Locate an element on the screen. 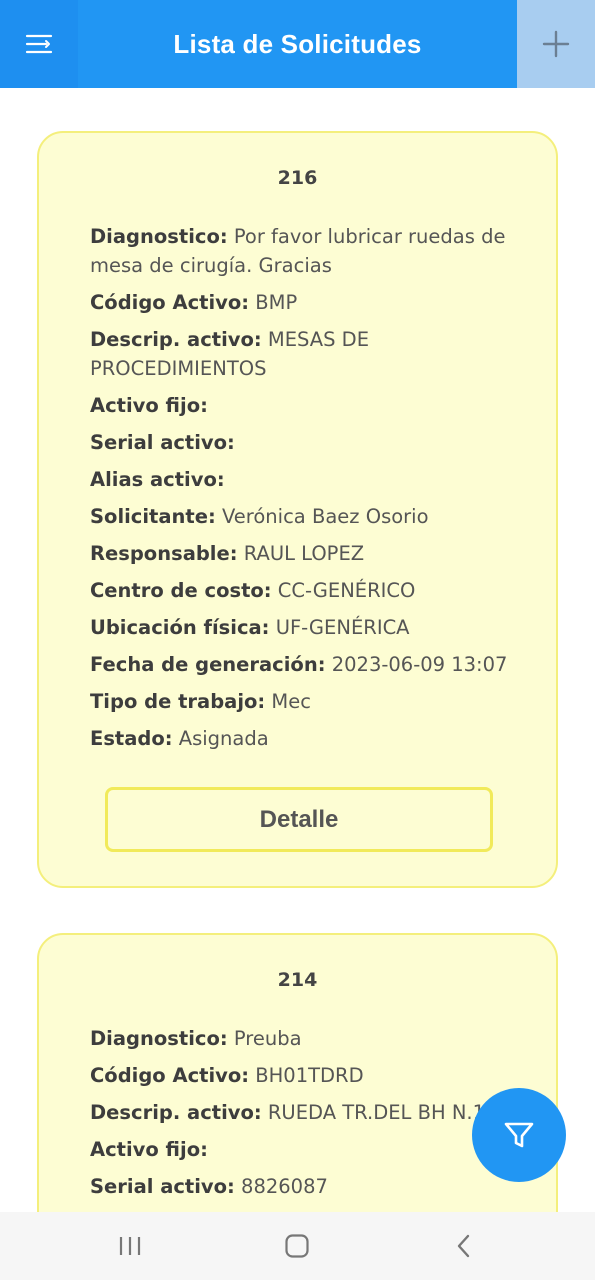 Image resolution: width=595 pixels, height=1280 pixels. back-button is located at coordinates (464, 1246).